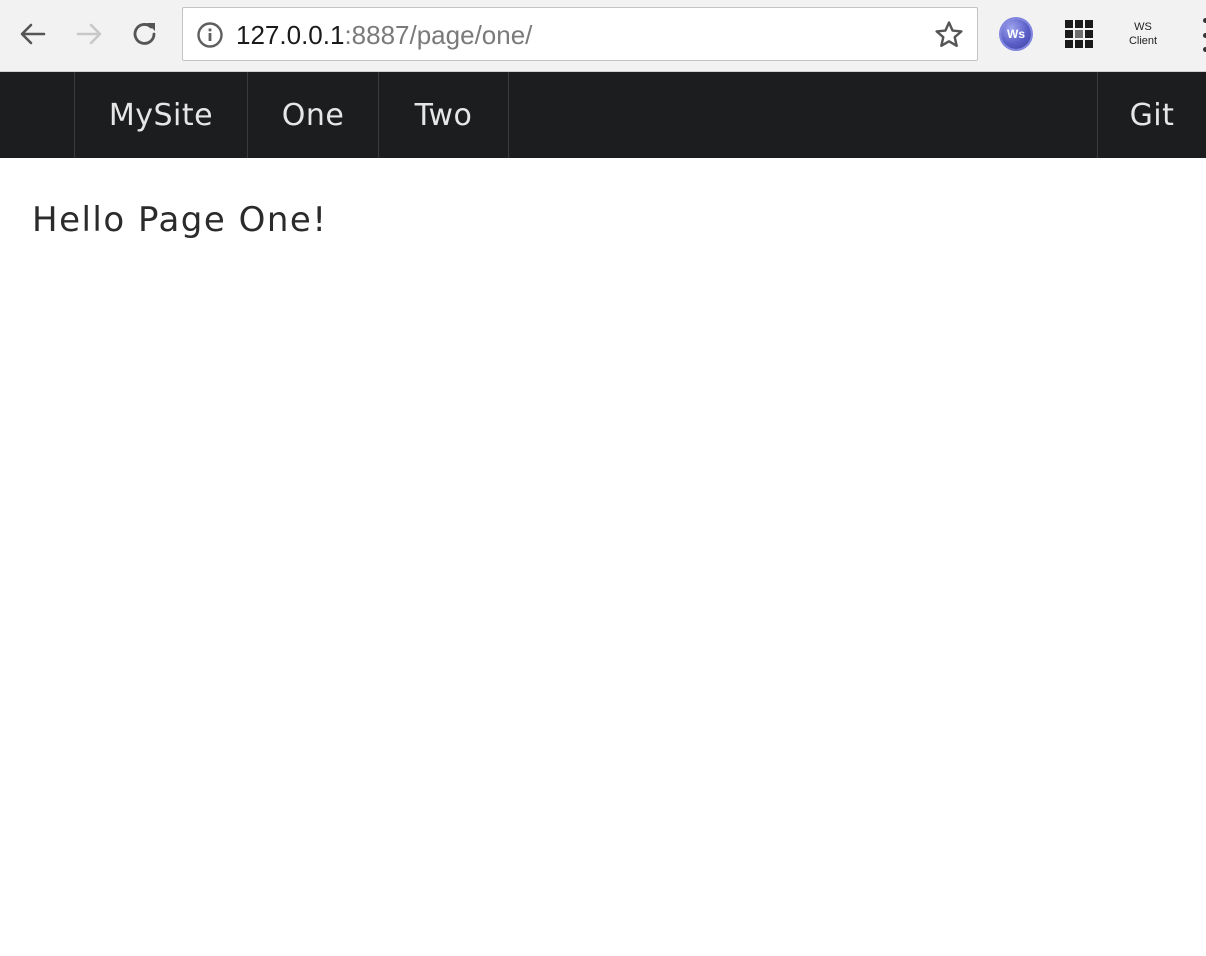  What do you see at coordinates (1143, 34) in the screenshot?
I see `ws-client-extension-button: WS Client` at bounding box center [1143, 34].